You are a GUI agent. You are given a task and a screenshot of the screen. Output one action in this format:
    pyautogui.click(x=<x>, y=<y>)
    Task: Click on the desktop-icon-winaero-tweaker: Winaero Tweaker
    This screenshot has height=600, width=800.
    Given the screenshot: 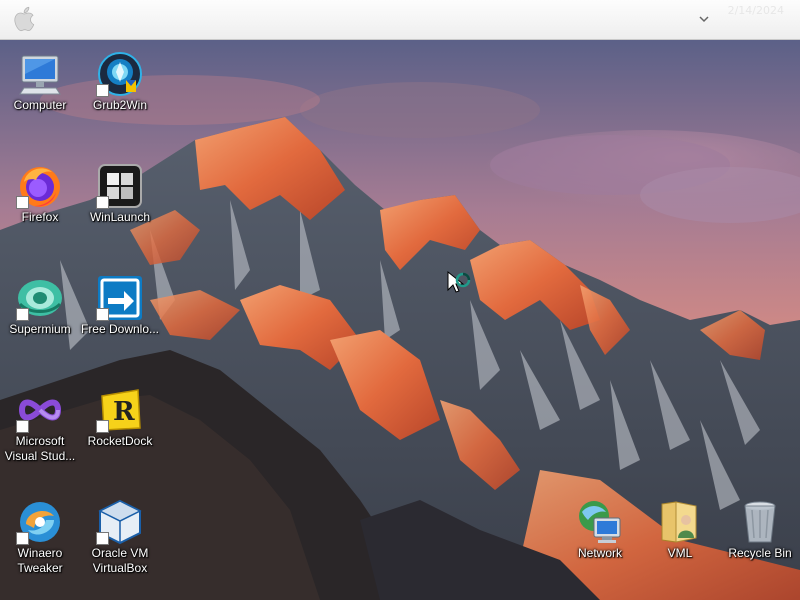 What is the action you would take?
    pyautogui.click(x=40, y=546)
    